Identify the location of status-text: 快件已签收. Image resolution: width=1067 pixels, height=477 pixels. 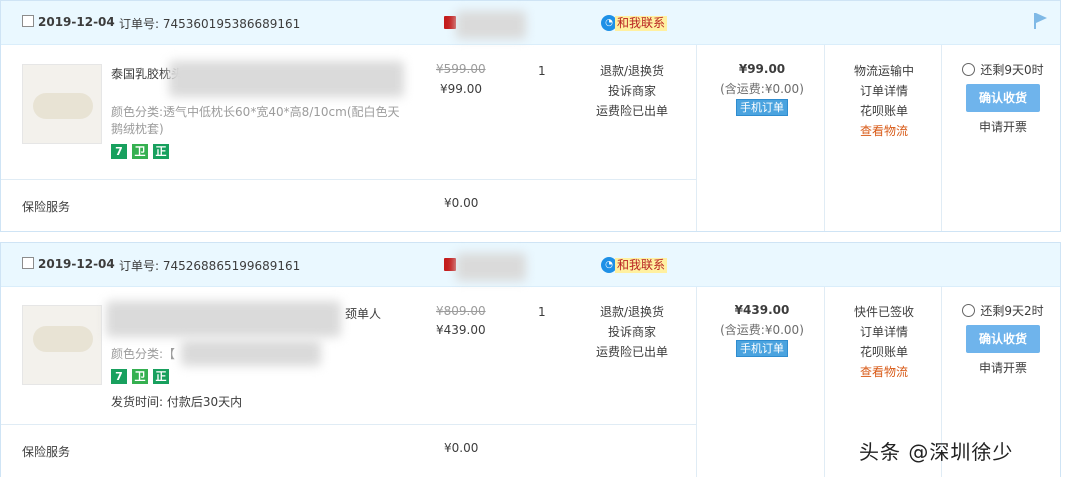
(883, 312).